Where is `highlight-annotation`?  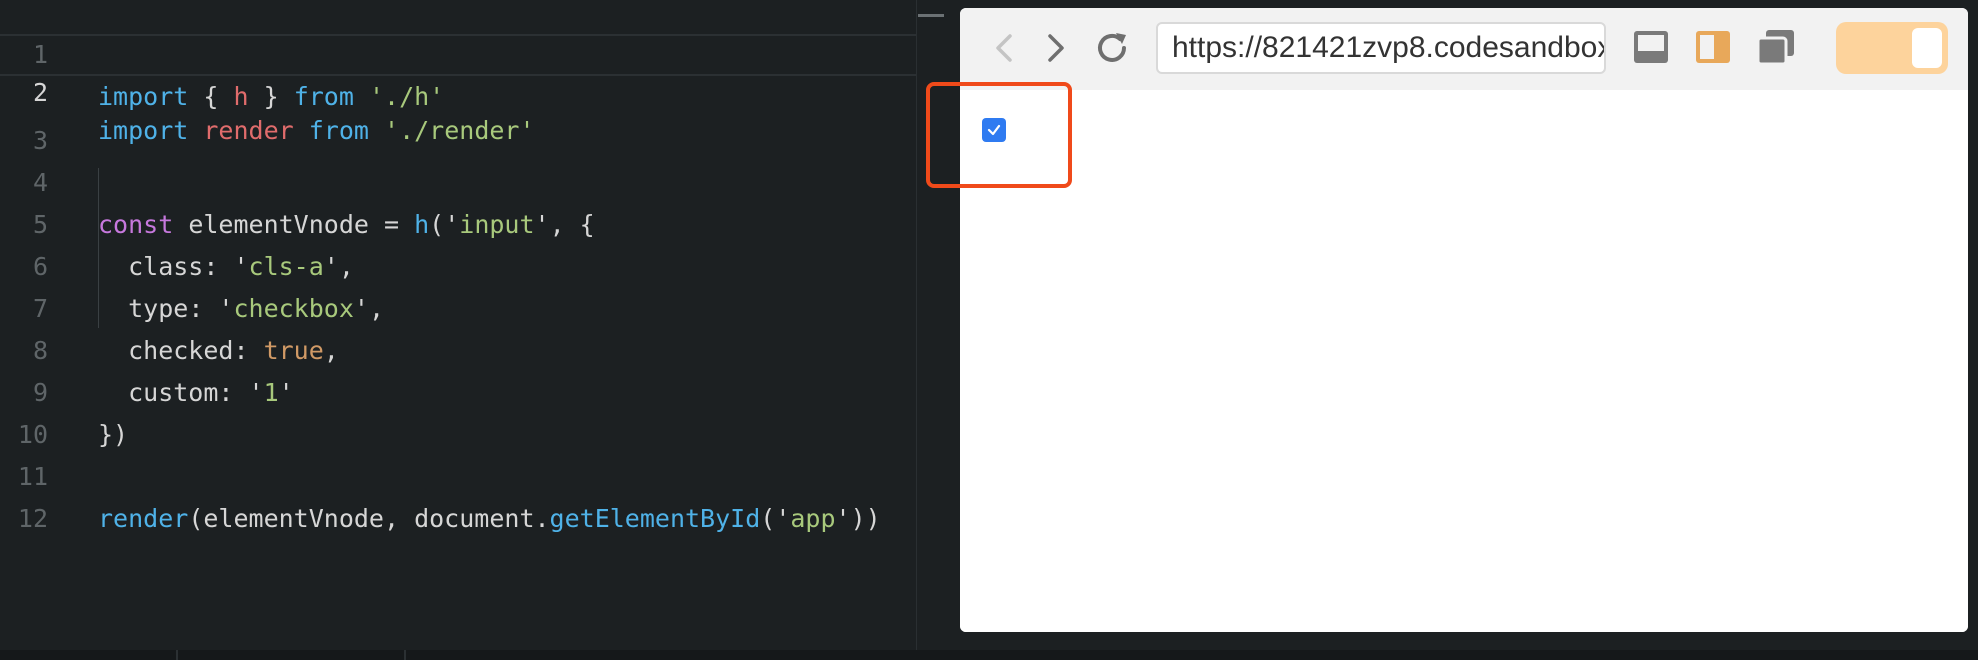
highlight-annotation is located at coordinates (999, 135).